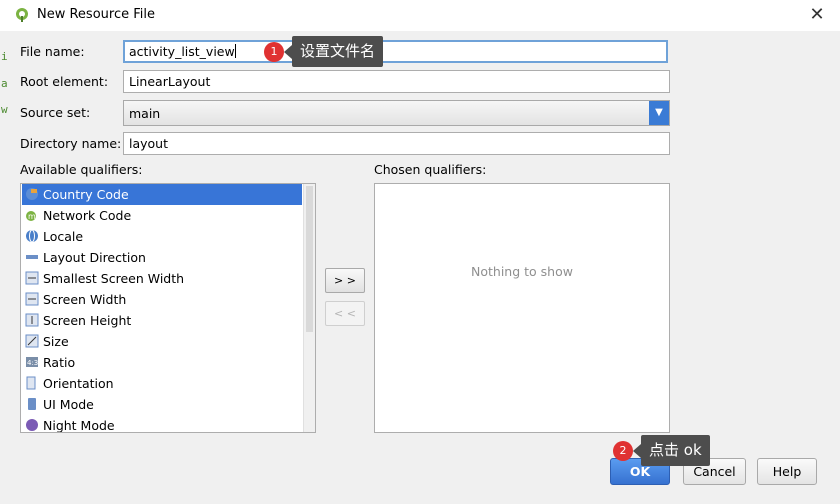 The width and height of the screenshot is (840, 504). What do you see at coordinates (522, 271) in the screenshot?
I see `empty-state-text: Nothing to show` at bounding box center [522, 271].